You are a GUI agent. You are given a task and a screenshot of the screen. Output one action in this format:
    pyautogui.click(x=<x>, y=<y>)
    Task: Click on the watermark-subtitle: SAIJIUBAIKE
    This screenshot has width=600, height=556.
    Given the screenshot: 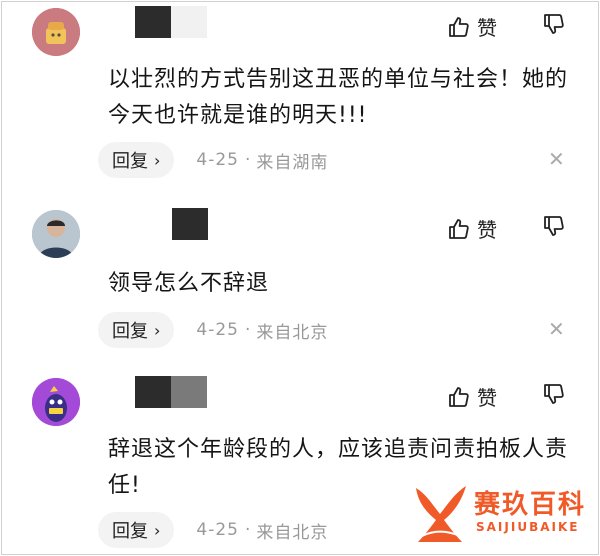 What is the action you would take?
    pyautogui.click(x=528, y=527)
    